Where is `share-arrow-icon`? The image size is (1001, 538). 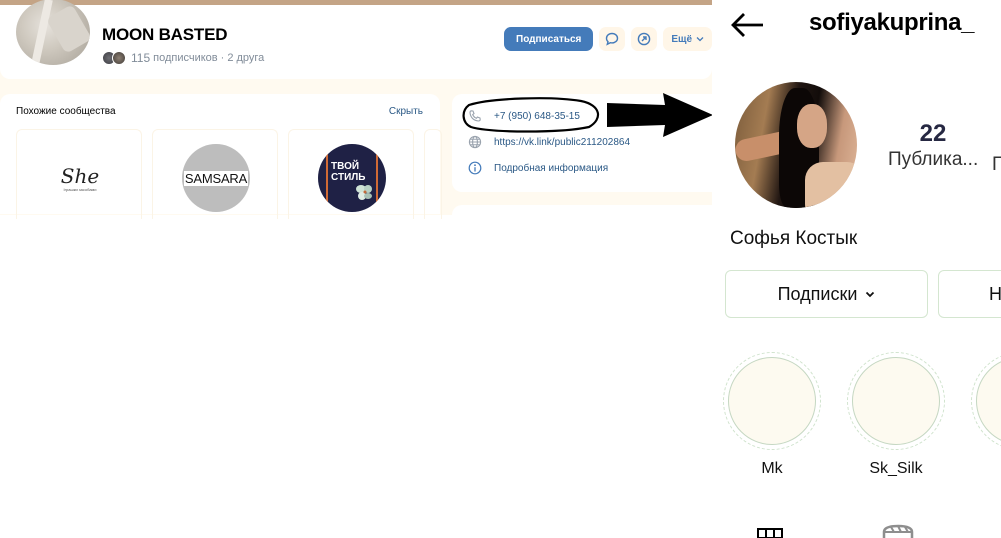
share-arrow-icon is located at coordinates (644, 39).